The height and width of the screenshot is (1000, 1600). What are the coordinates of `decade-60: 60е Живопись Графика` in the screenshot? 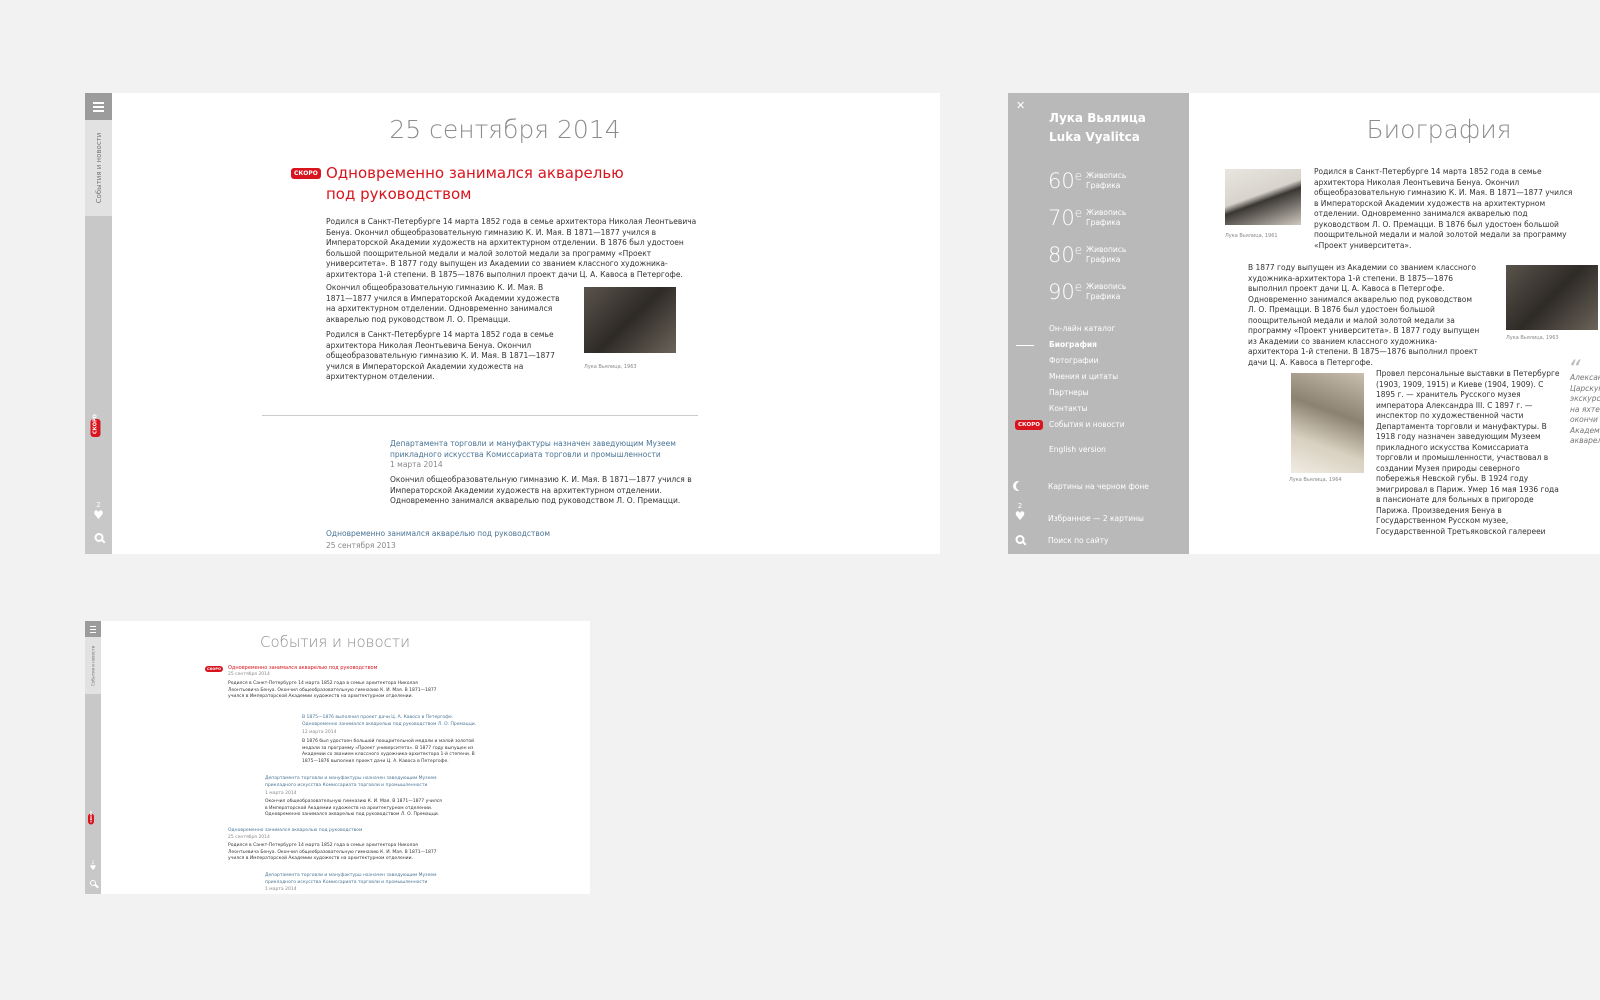 It's located at (1087, 181).